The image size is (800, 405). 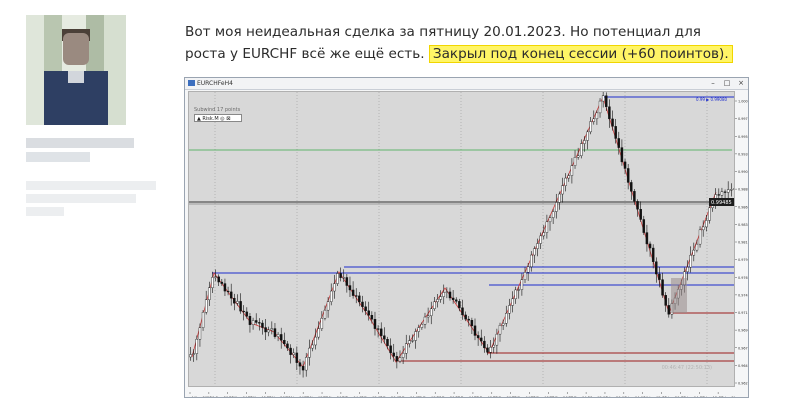 What do you see at coordinates (218, 118) in the screenshot?
I see `indicator-selector: ▲ Risk.M ◎ ⊠` at bounding box center [218, 118].